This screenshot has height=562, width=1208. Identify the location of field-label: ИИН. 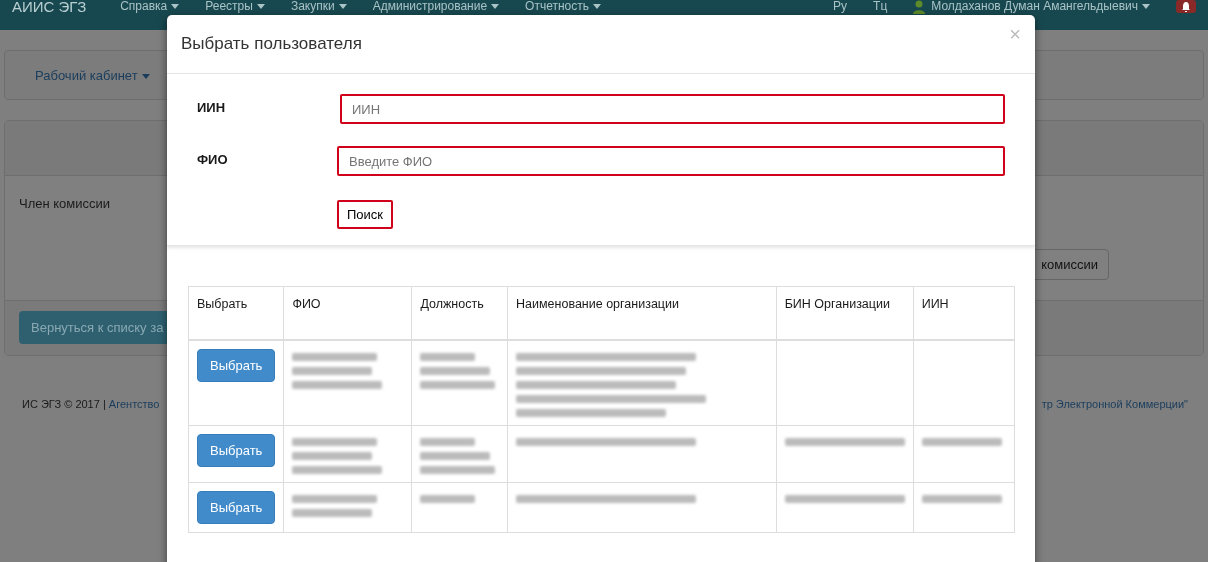
(212, 107).